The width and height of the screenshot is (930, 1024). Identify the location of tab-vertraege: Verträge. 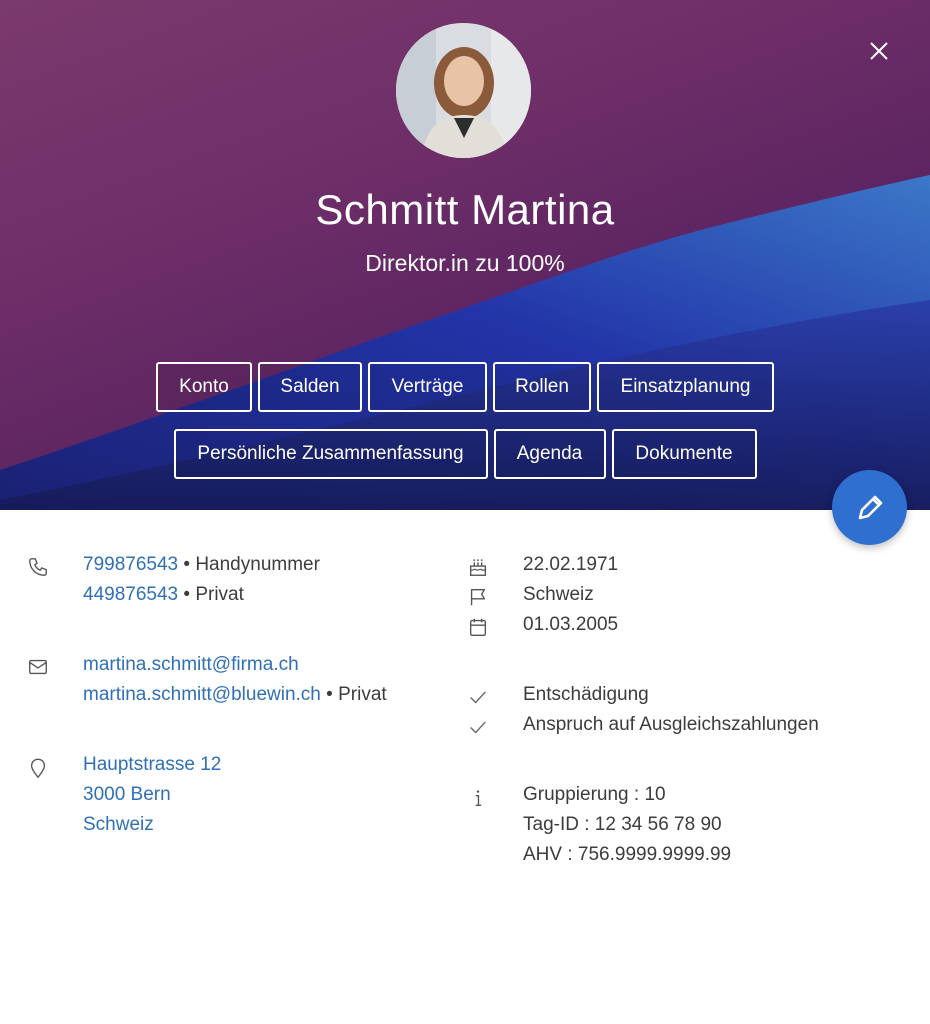
(427, 387).